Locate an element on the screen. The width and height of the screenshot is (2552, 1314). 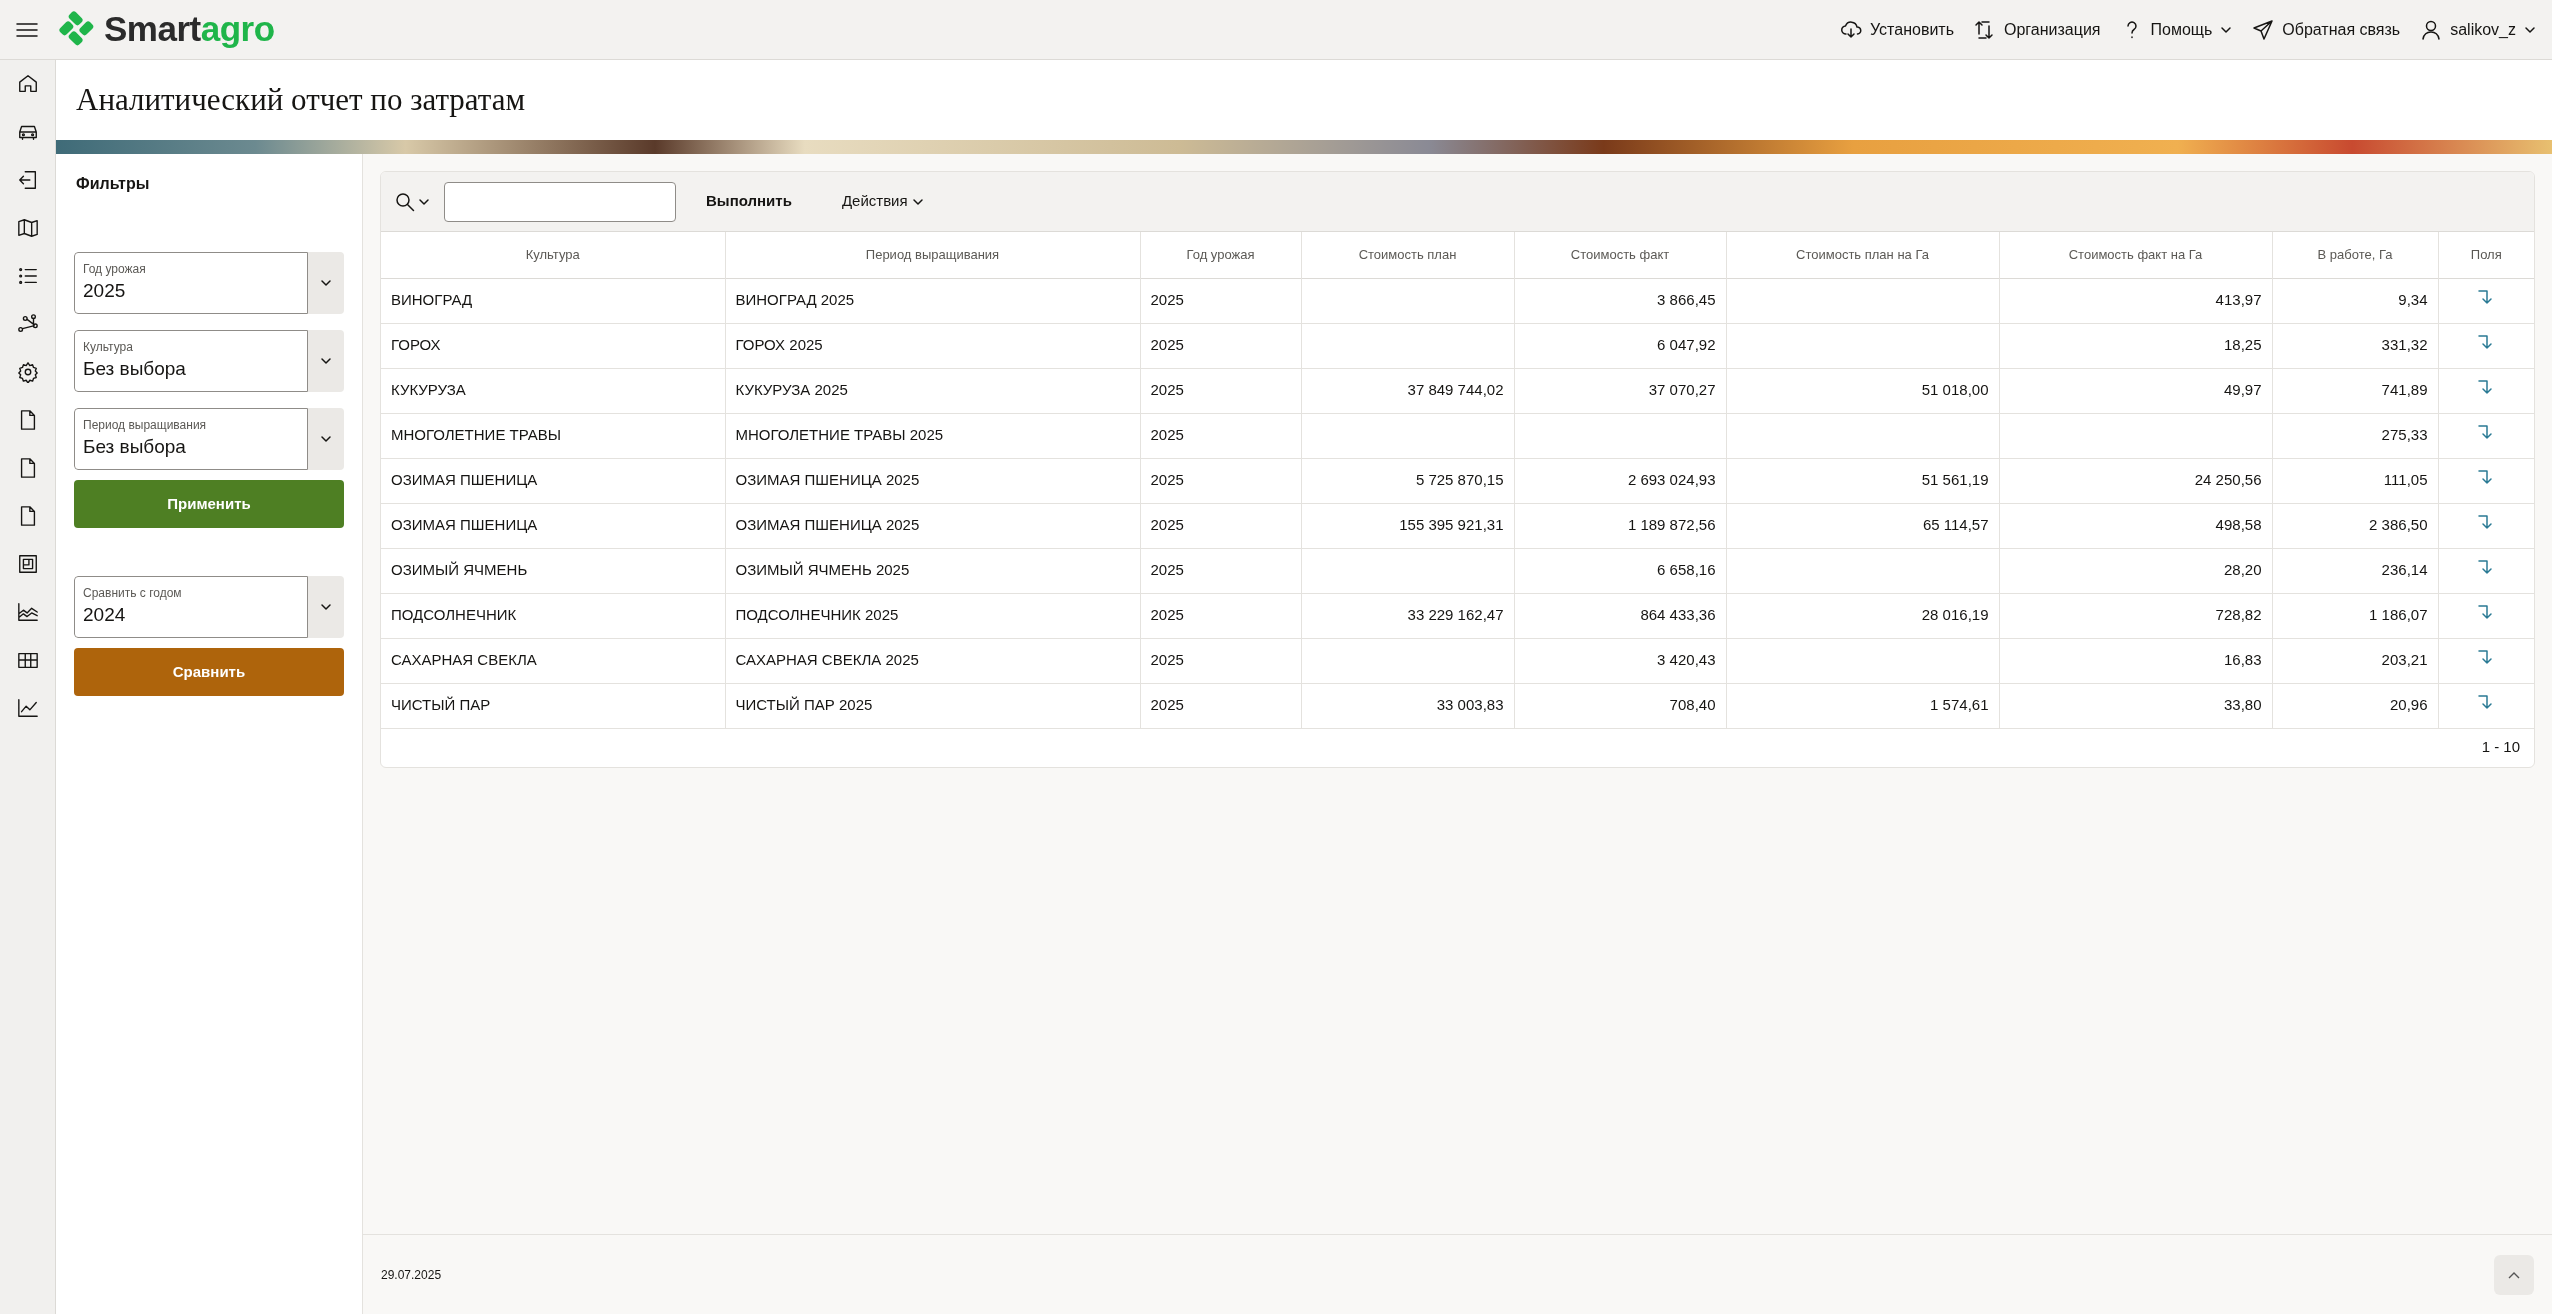
search-options-button is located at coordinates (412, 201).